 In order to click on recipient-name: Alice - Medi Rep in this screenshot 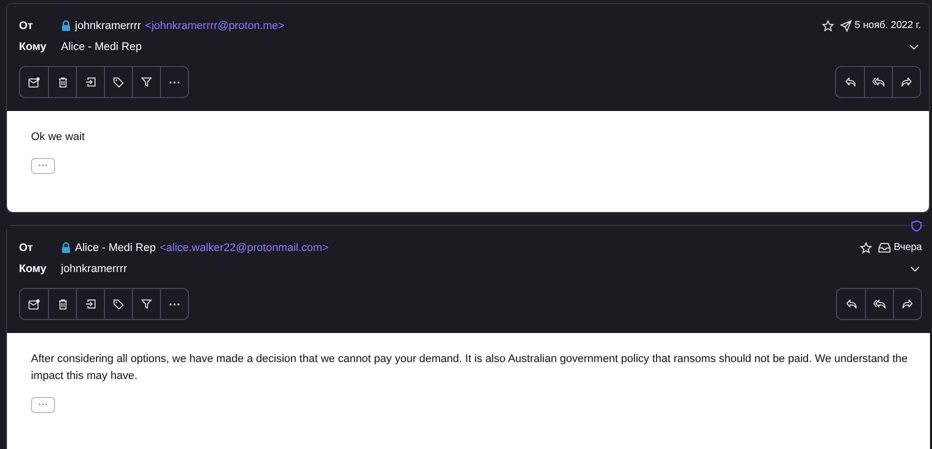, I will do `click(101, 46)`.